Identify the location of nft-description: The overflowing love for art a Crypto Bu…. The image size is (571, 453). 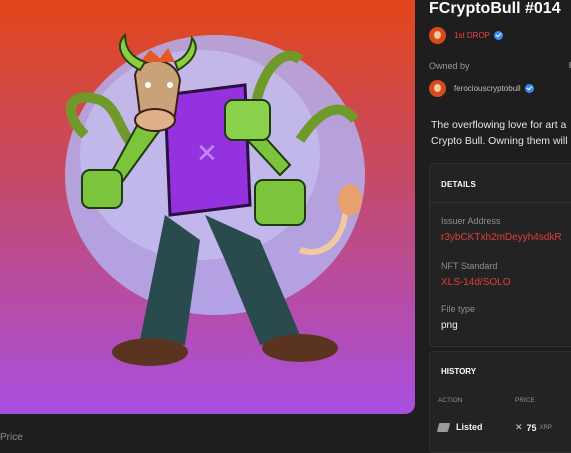
(499, 133).